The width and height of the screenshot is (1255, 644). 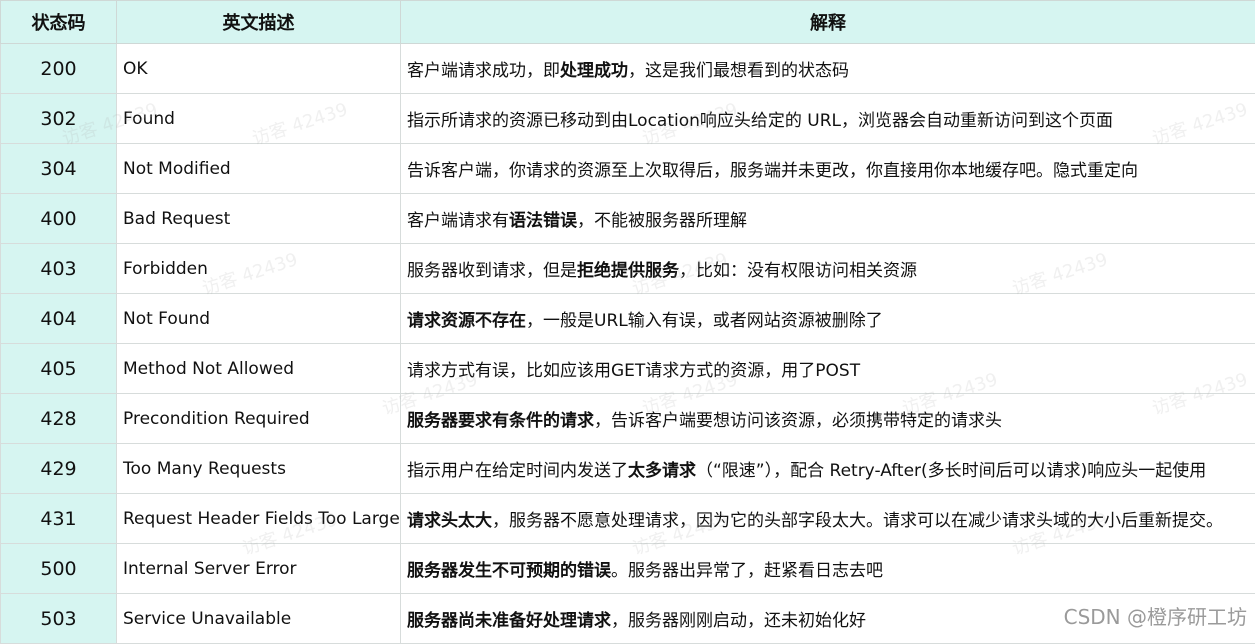 I want to click on explanation-cell: 服务器收到请求，但是拒绝提供服务，比如：没有权限访问相关资源, so click(x=828, y=269).